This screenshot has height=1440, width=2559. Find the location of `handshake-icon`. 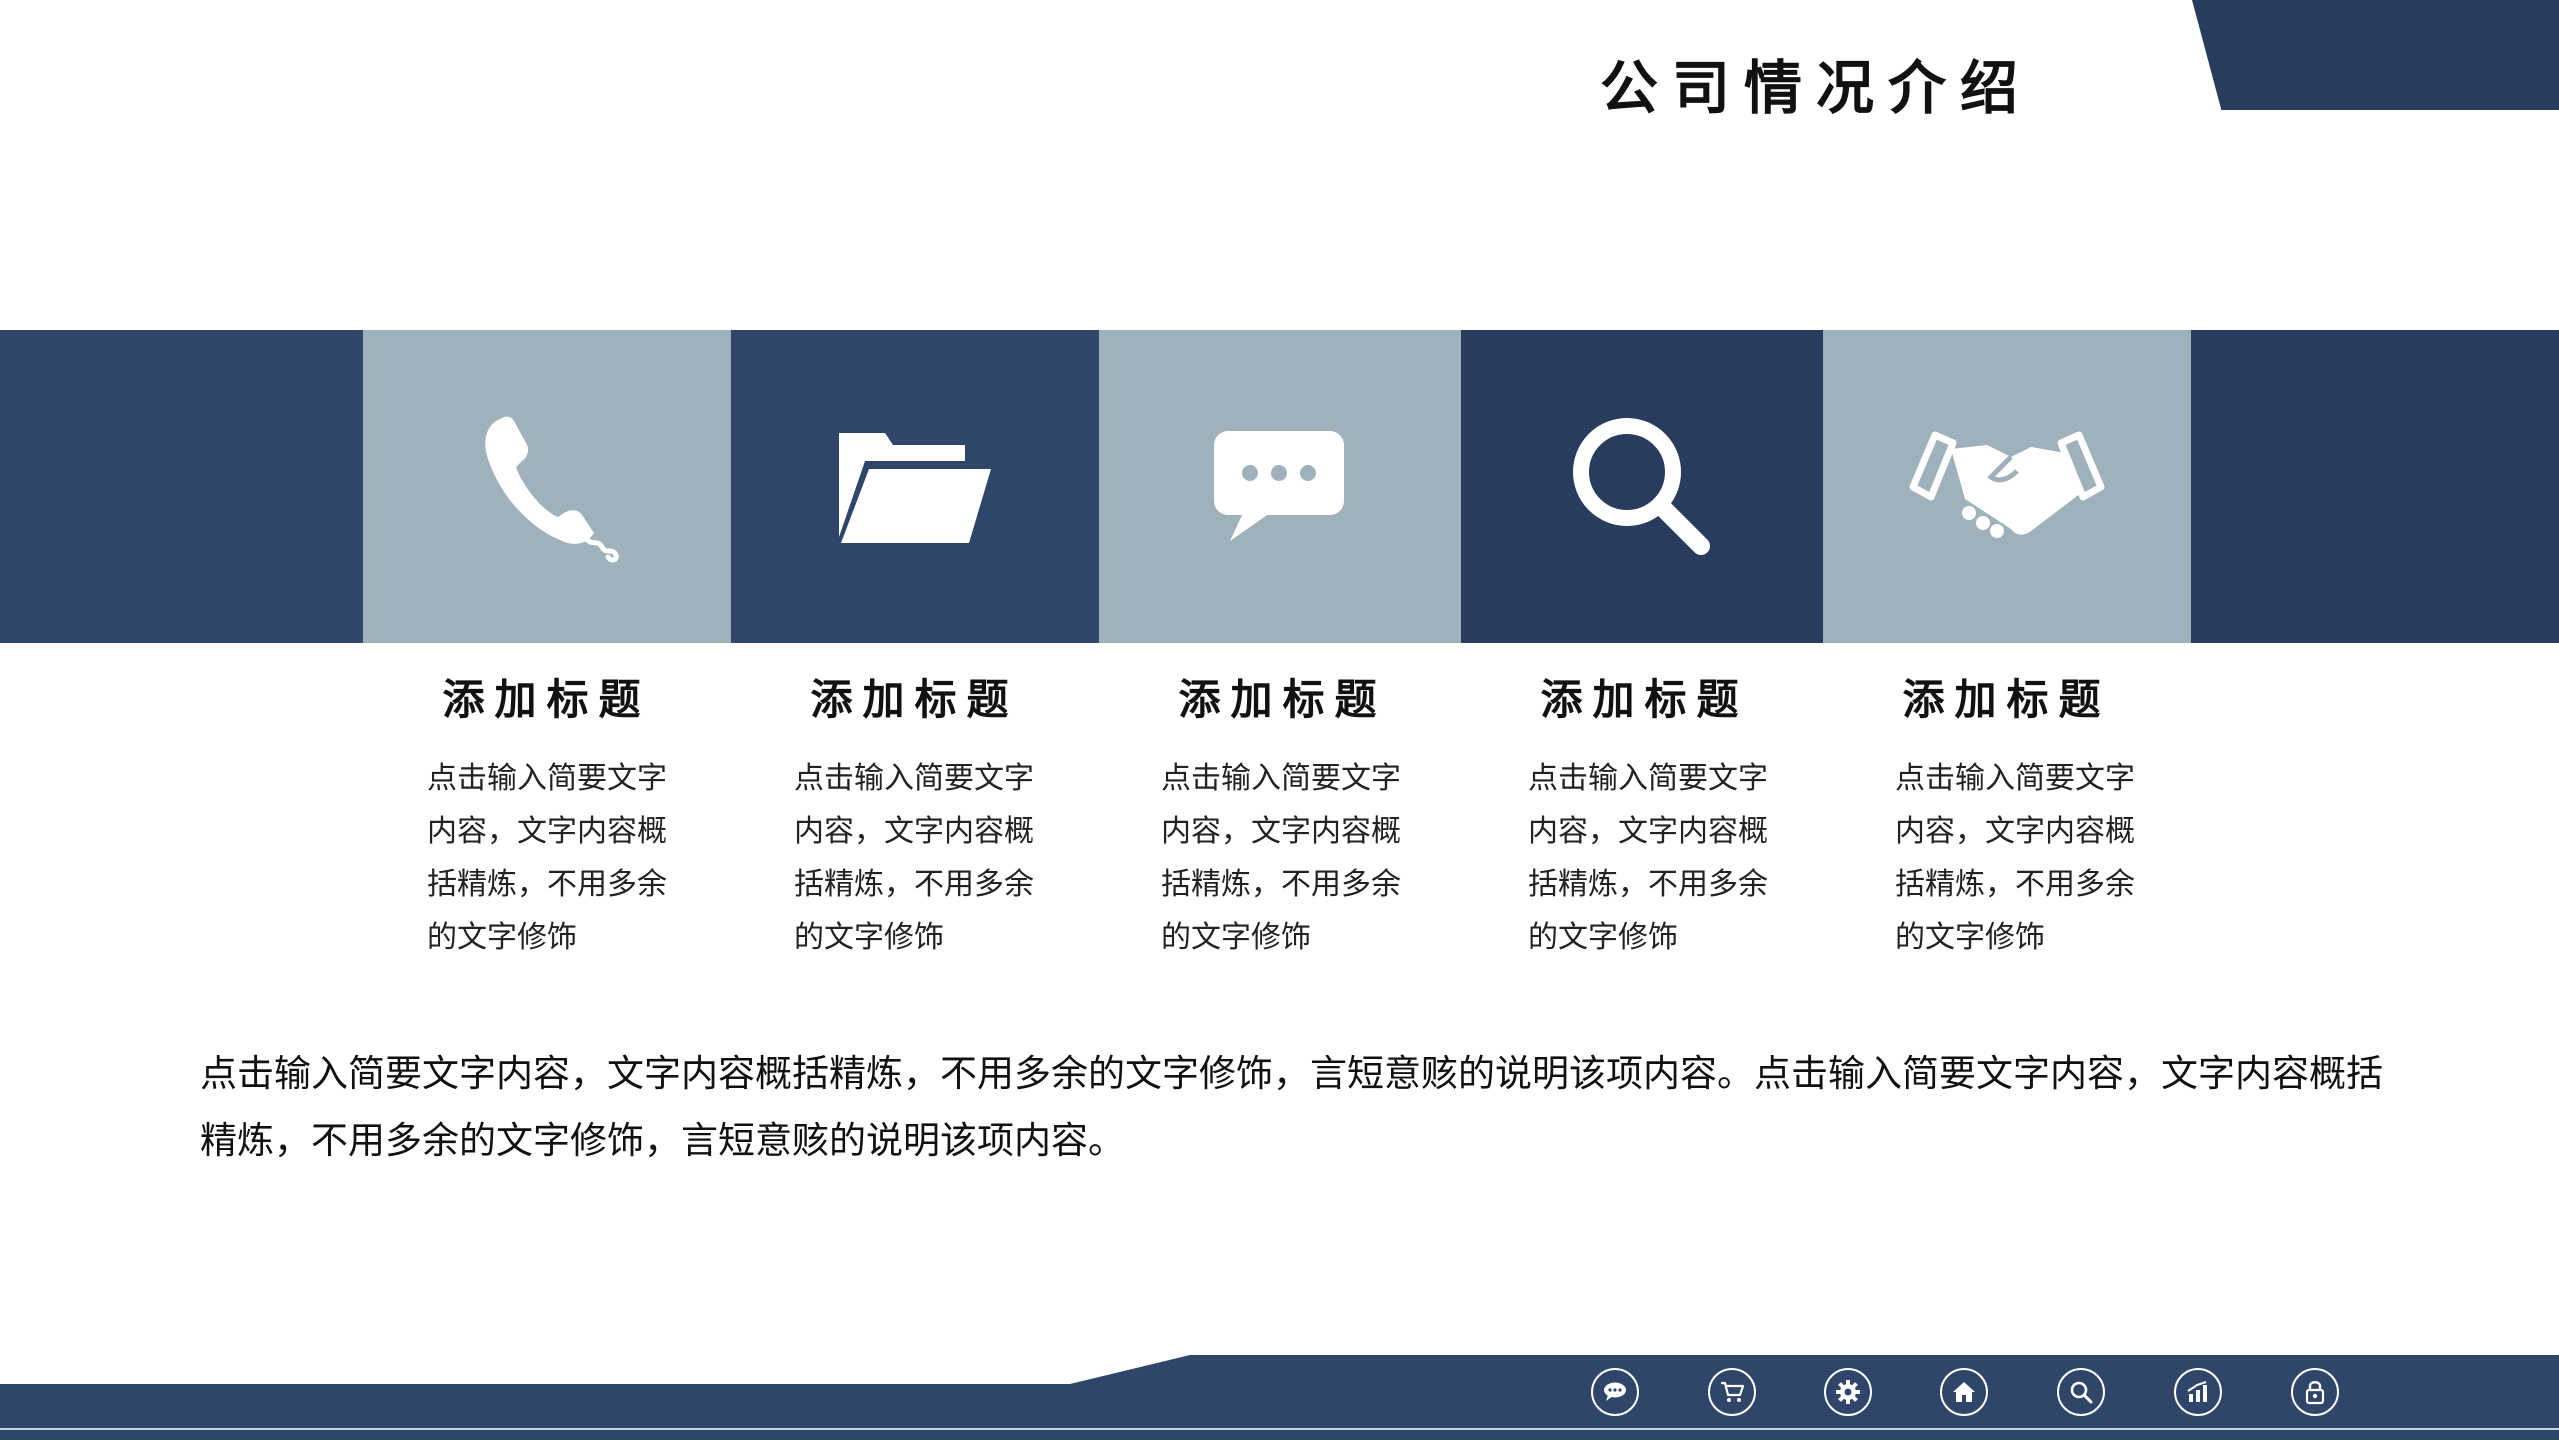

handshake-icon is located at coordinates (2007, 487).